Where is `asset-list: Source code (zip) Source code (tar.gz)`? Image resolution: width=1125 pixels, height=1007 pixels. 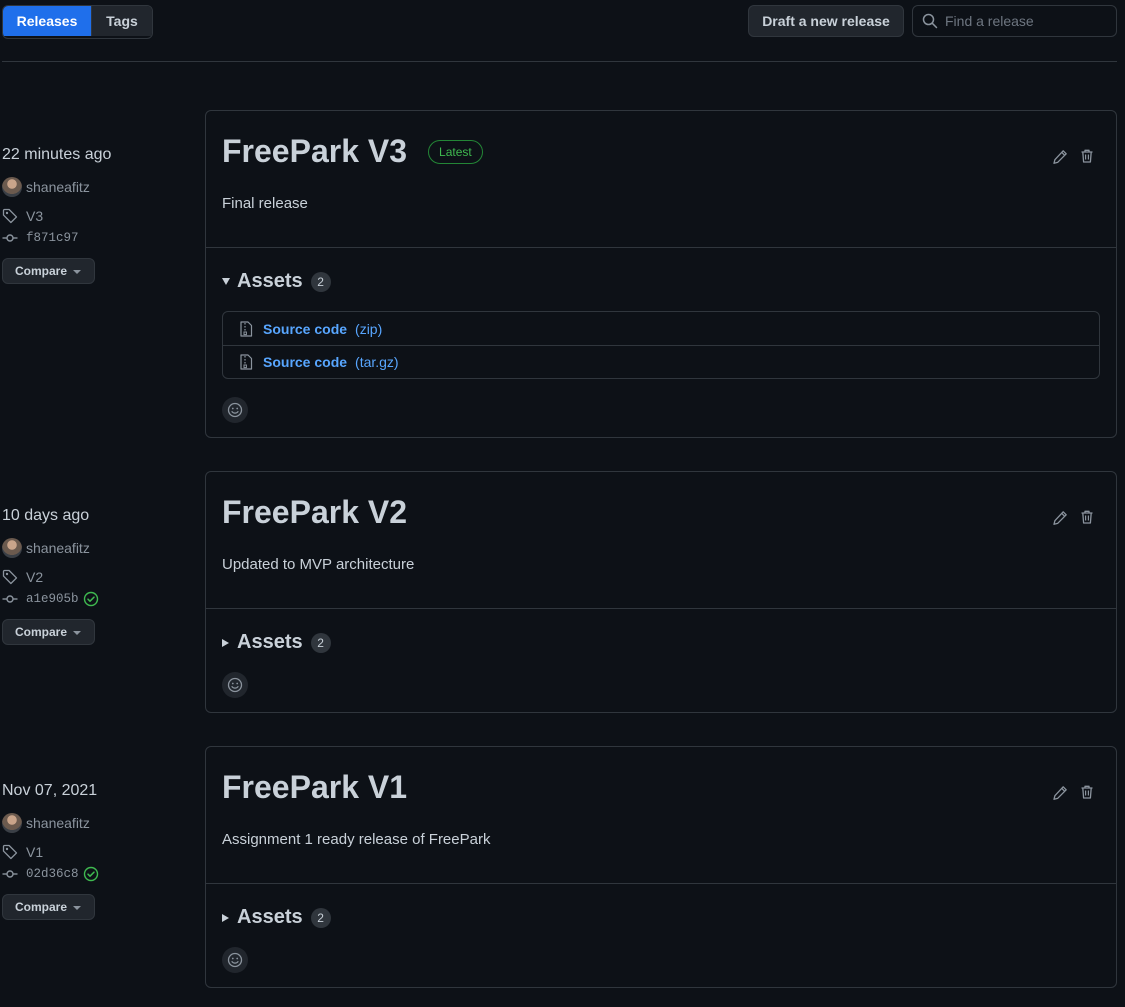 asset-list: Source code (zip) Source code (tar.gz) is located at coordinates (661, 345).